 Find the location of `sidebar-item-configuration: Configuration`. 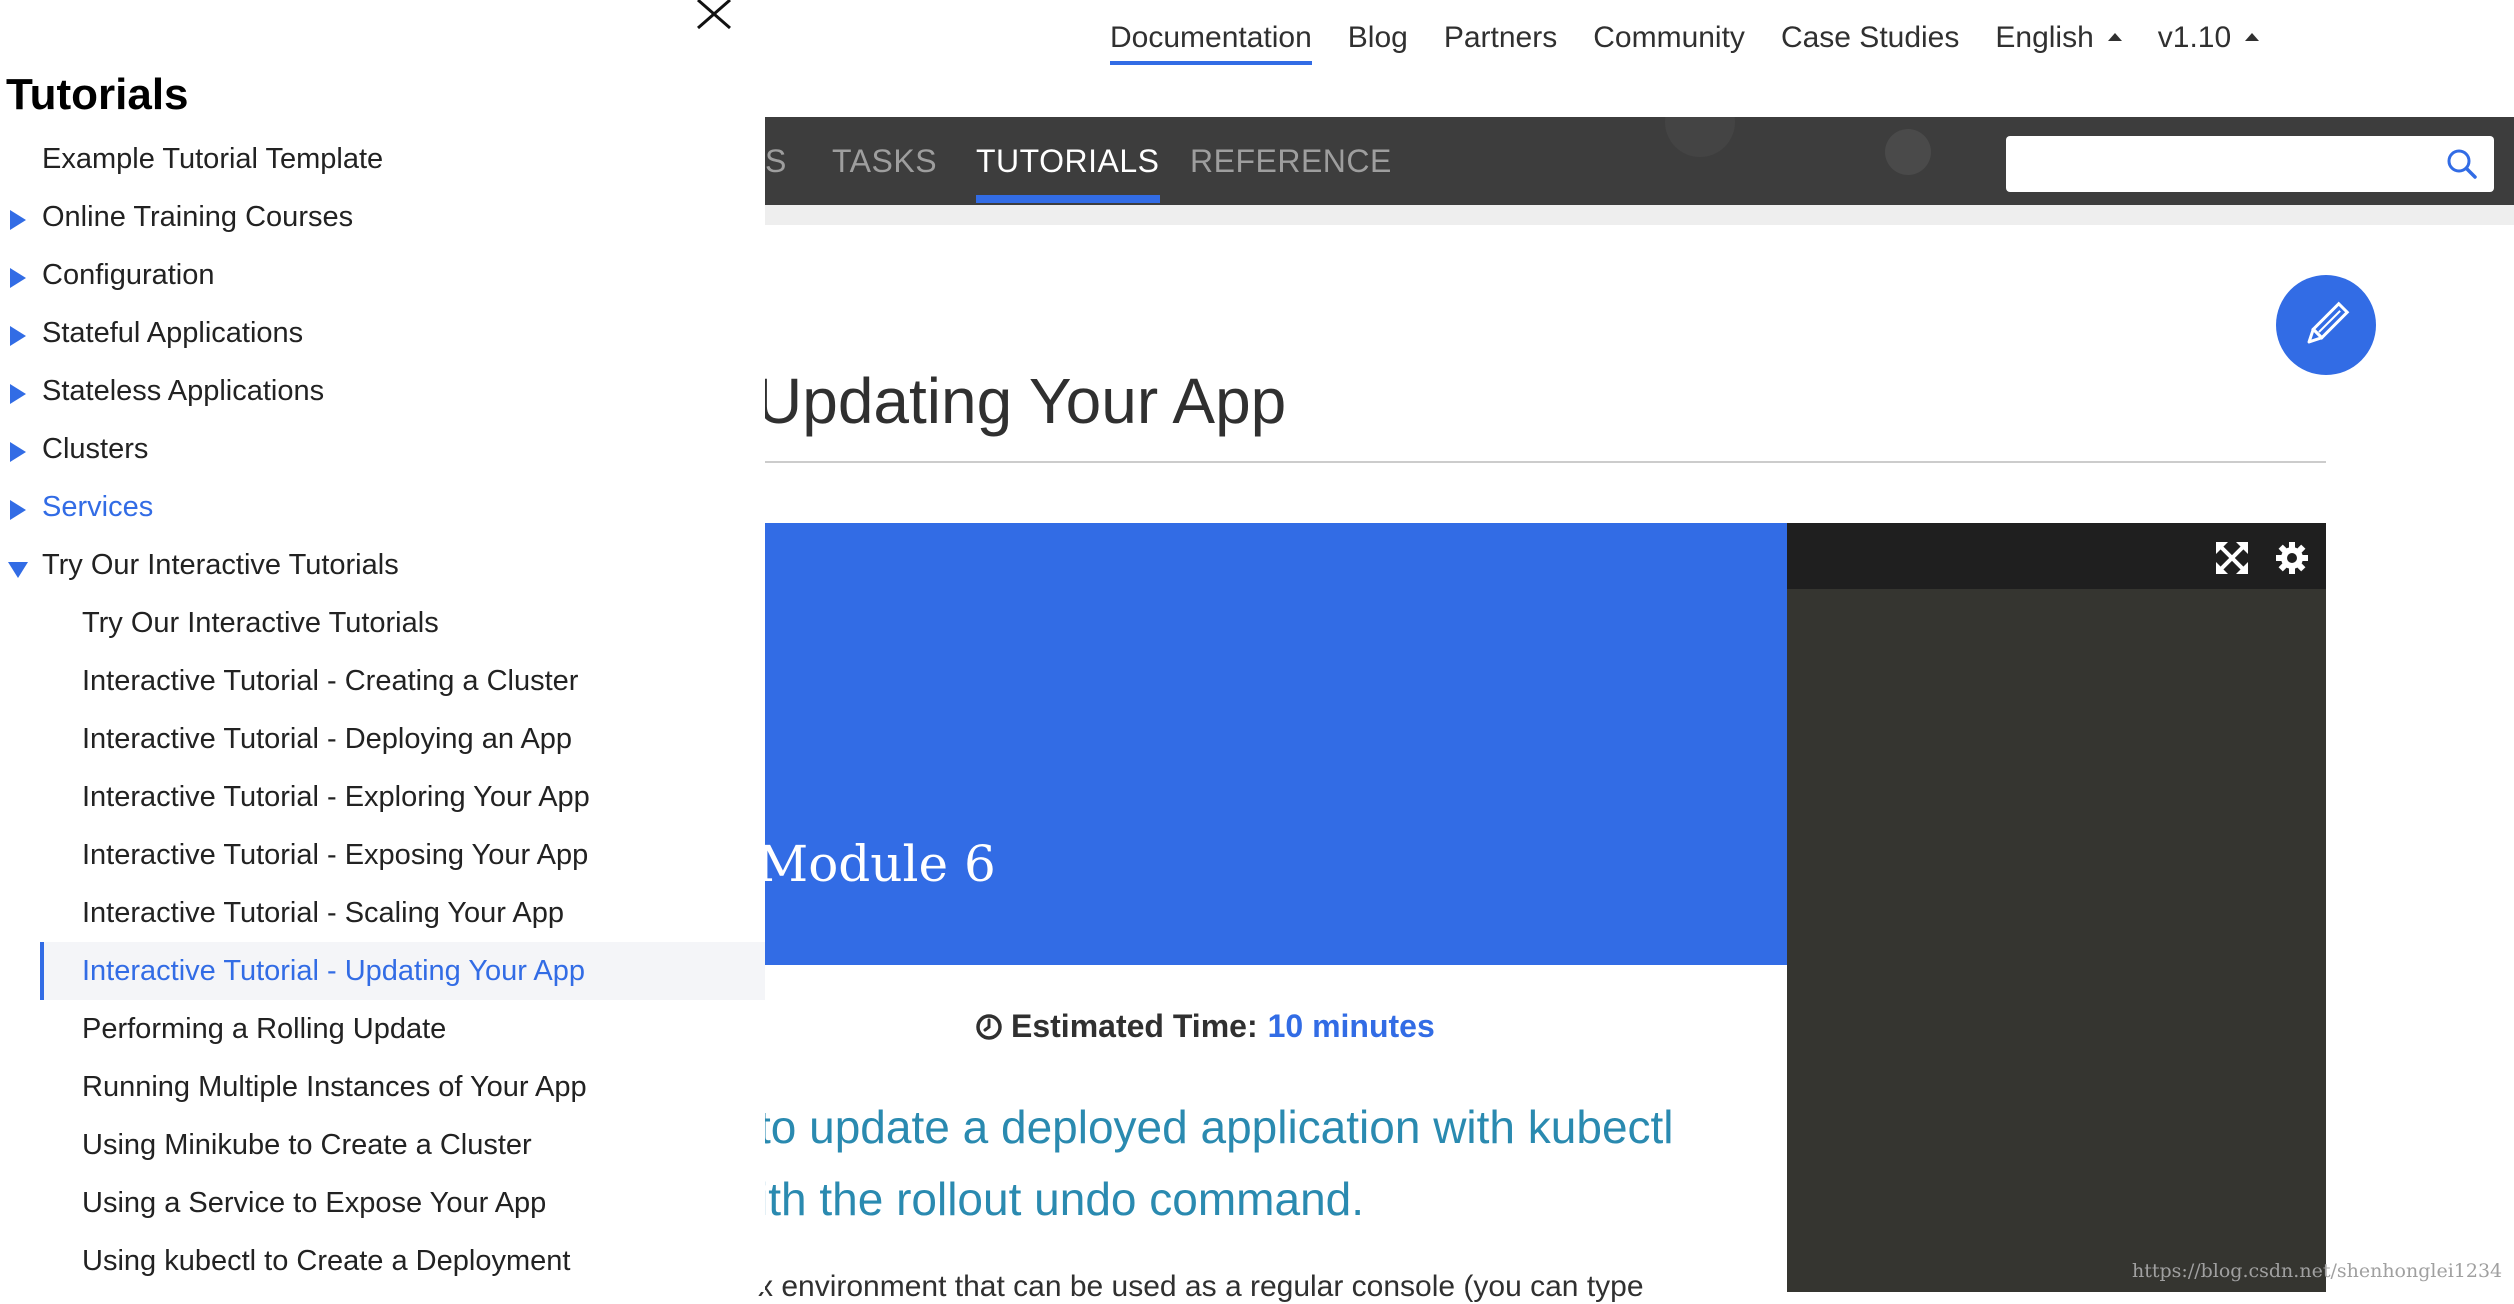

sidebar-item-configuration: Configuration is located at coordinates (382, 275).